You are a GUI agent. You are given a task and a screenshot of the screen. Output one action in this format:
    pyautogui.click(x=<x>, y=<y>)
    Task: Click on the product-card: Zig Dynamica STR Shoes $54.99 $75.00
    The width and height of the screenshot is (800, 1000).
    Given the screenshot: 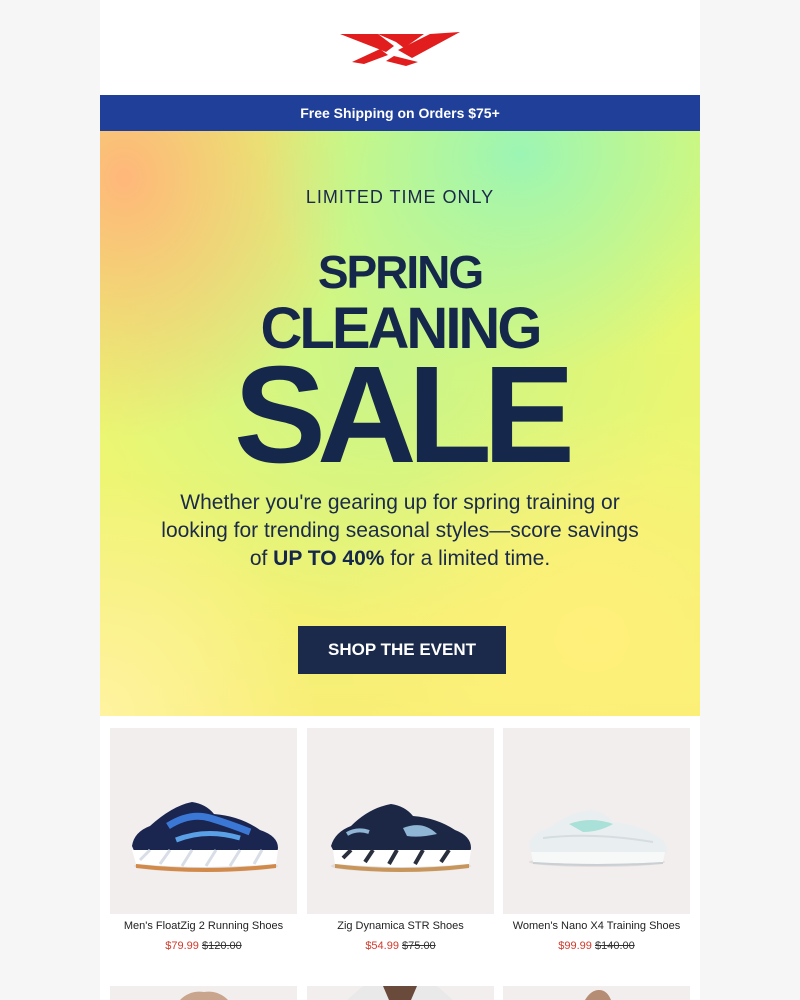 What is the action you would take?
    pyautogui.click(x=400, y=841)
    